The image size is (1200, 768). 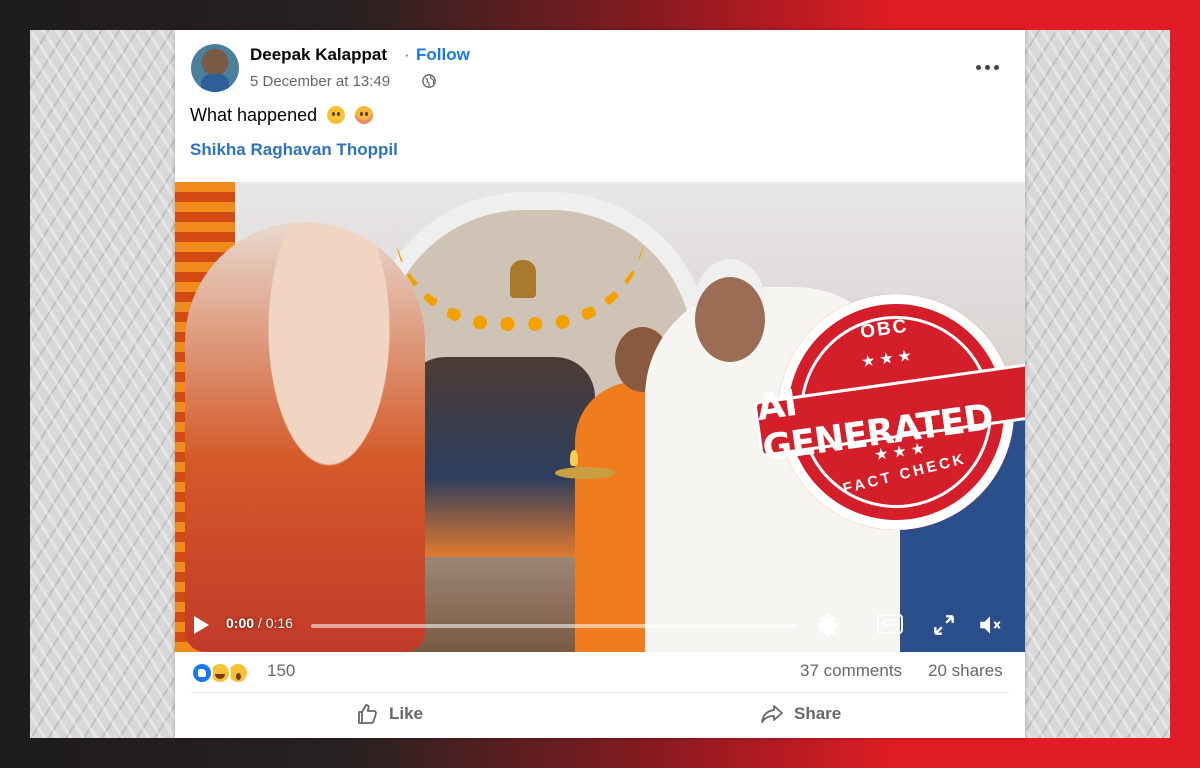 What do you see at coordinates (201, 625) in the screenshot?
I see `play-icon` at bounding box center [201, 625].